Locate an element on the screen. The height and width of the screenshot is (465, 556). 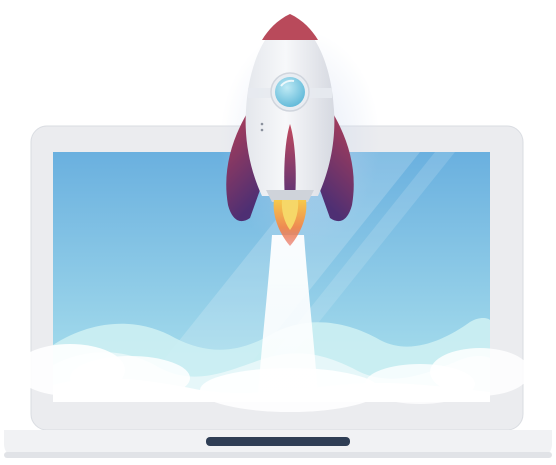
rocket-nose is located at coordinates (290, 27).